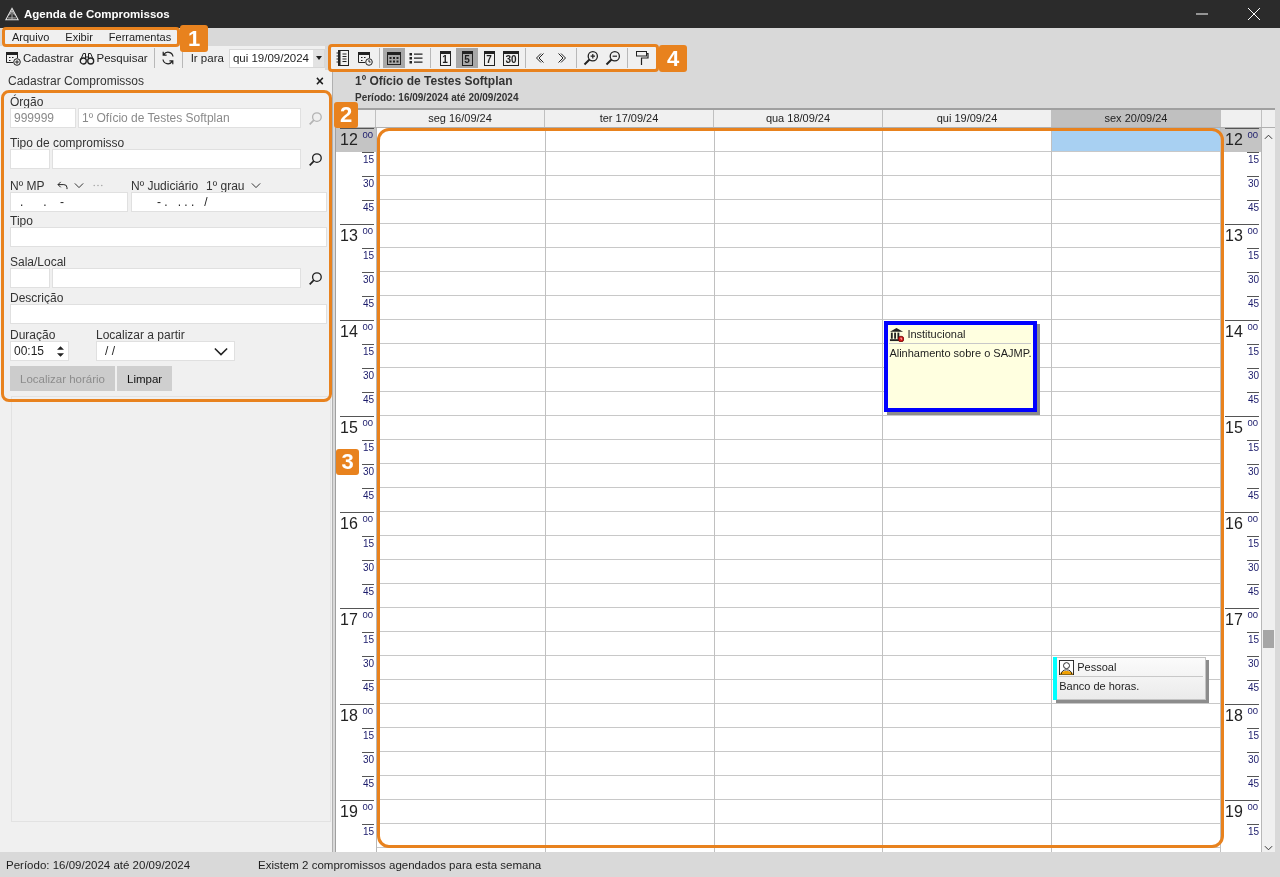 The width and height of the screenshot is (1280, 877). I want to click on field-label: Localizar a partir, so click(140, 334).